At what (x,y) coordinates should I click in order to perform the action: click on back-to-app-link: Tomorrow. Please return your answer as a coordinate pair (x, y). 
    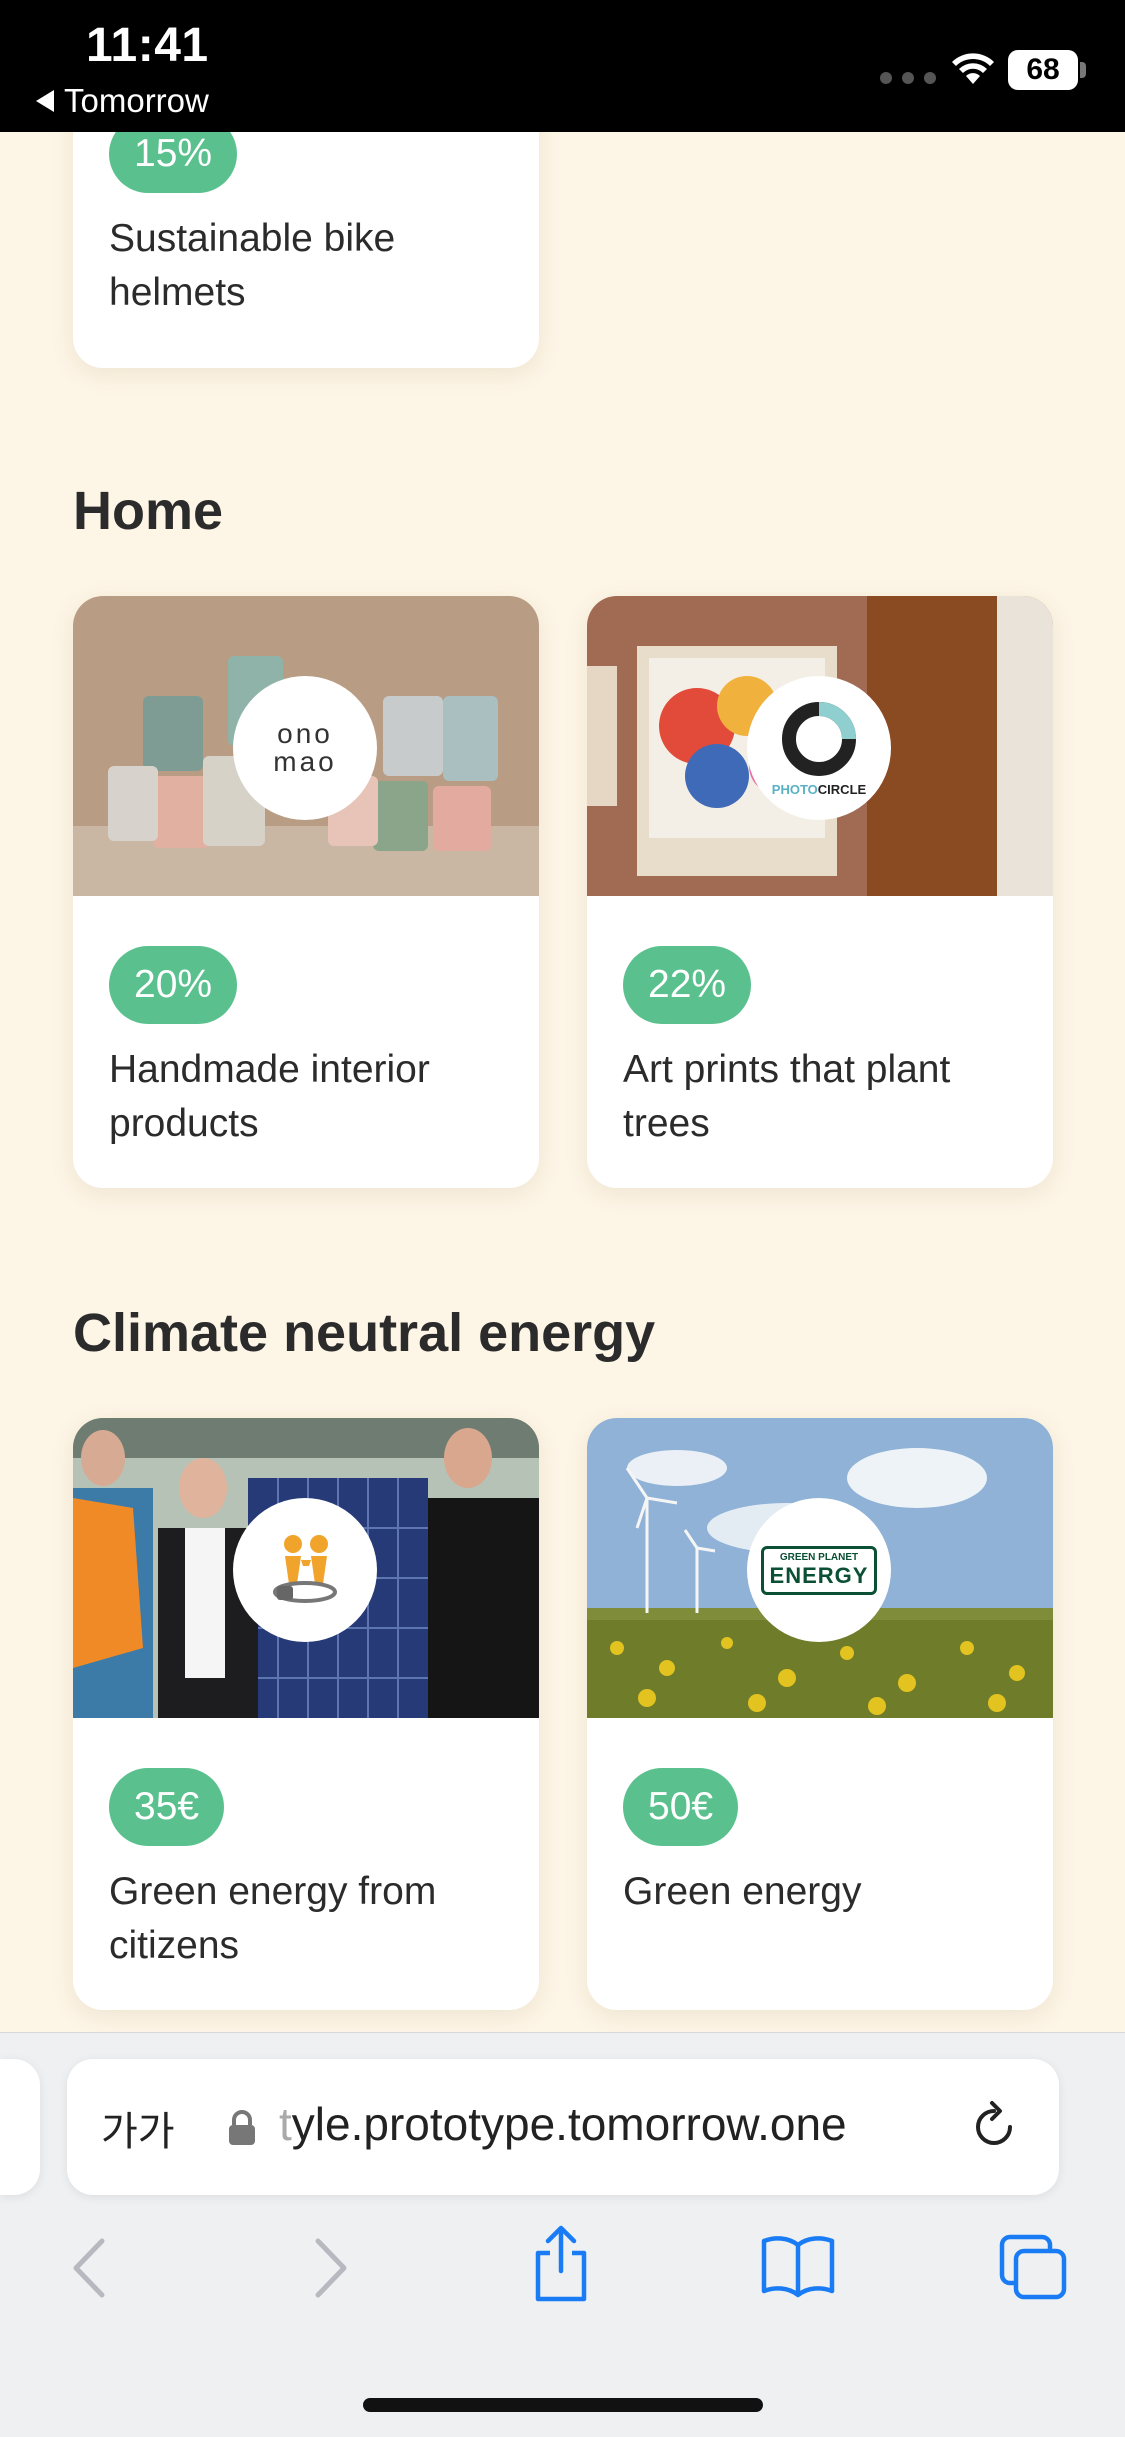
    Looking at the image, I should click on (122, 101).